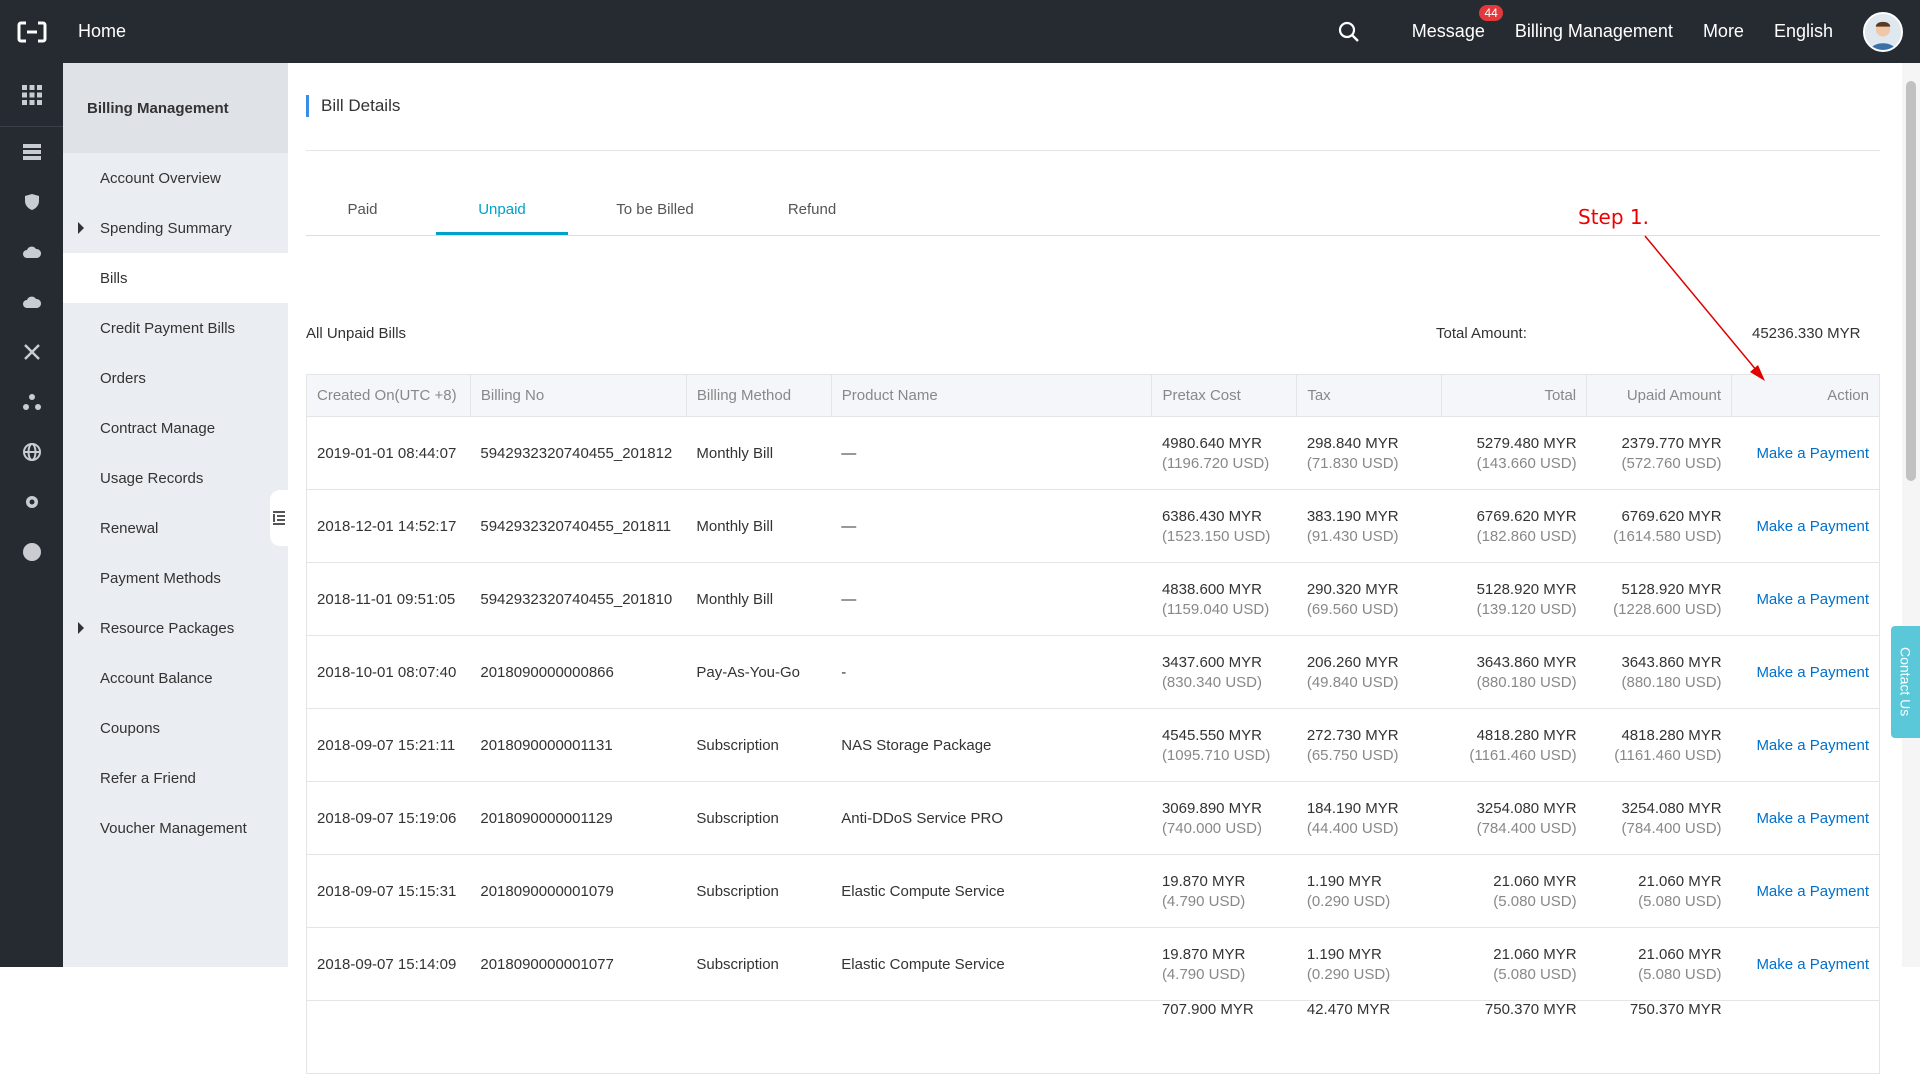 Image resolution: width=1920 pixels, height=1074 pixels. I want to click on product-name-value: Elastic Compute Service, so click(923, 891).